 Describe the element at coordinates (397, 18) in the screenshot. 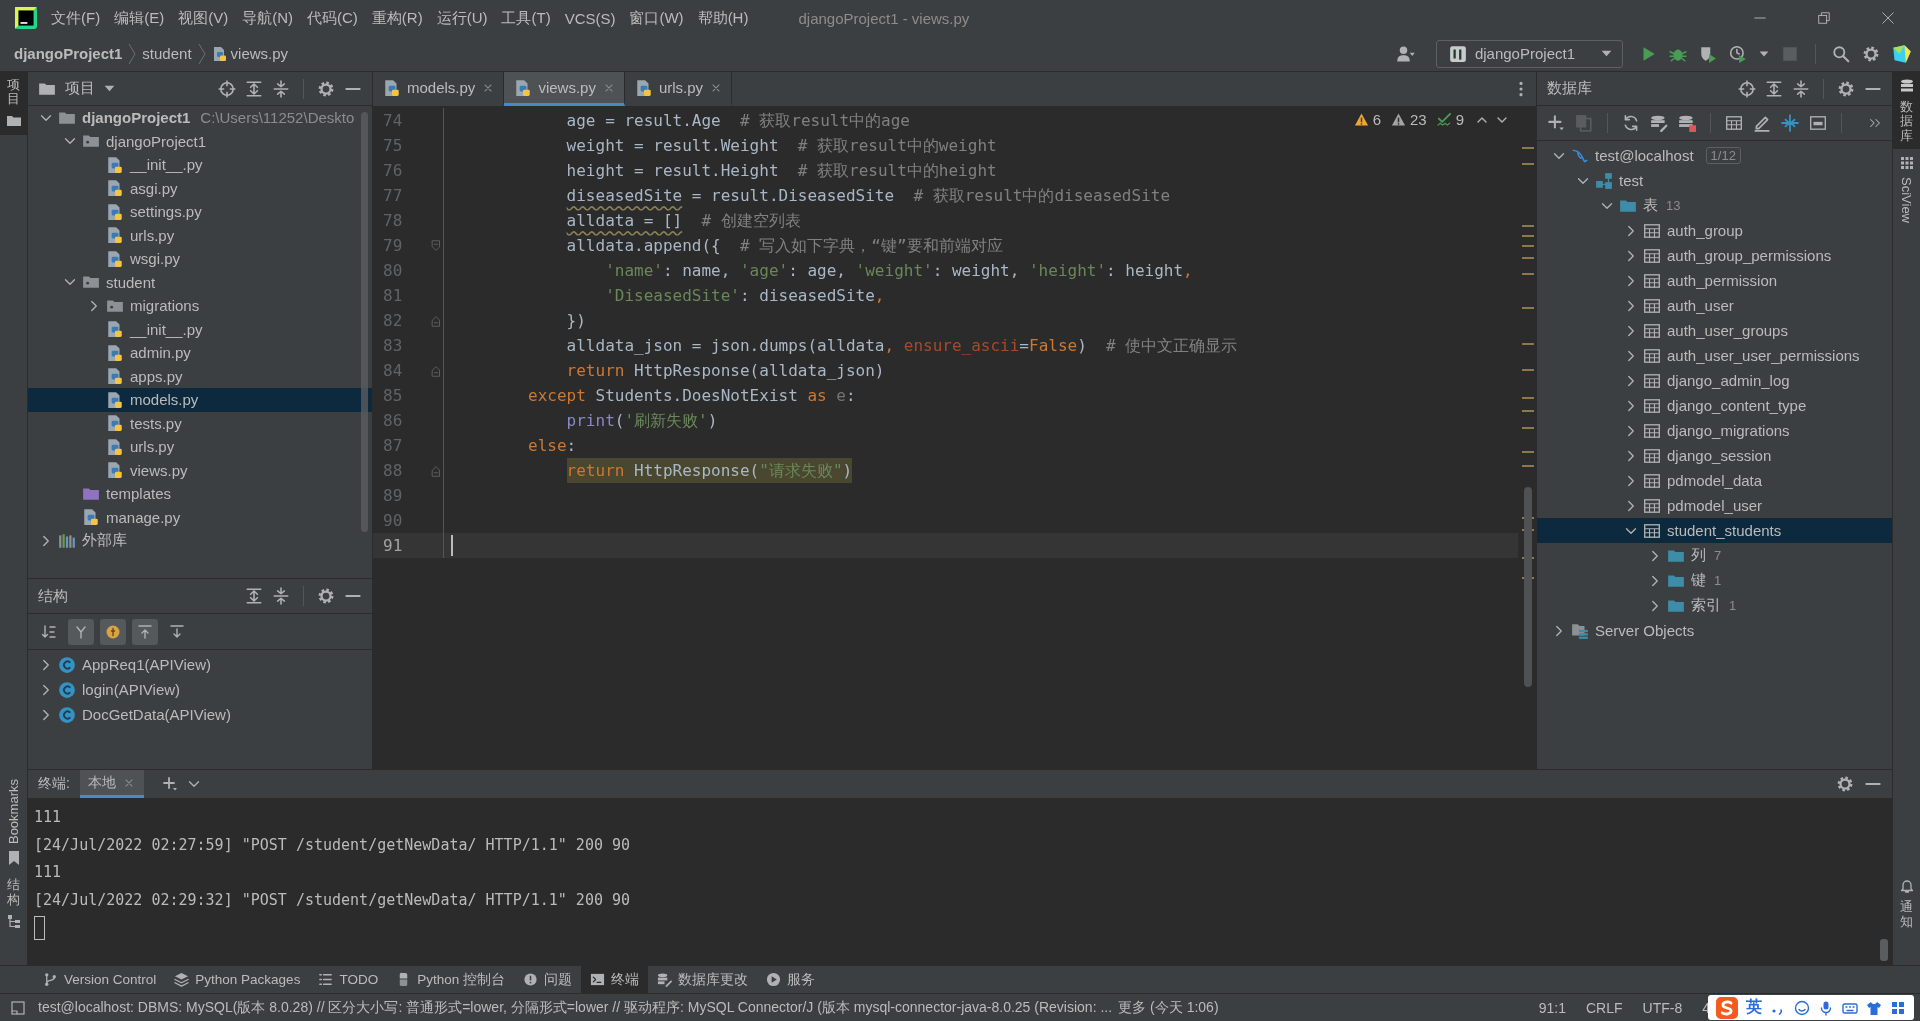

I see `menu-item: 重构(R)` at that location.